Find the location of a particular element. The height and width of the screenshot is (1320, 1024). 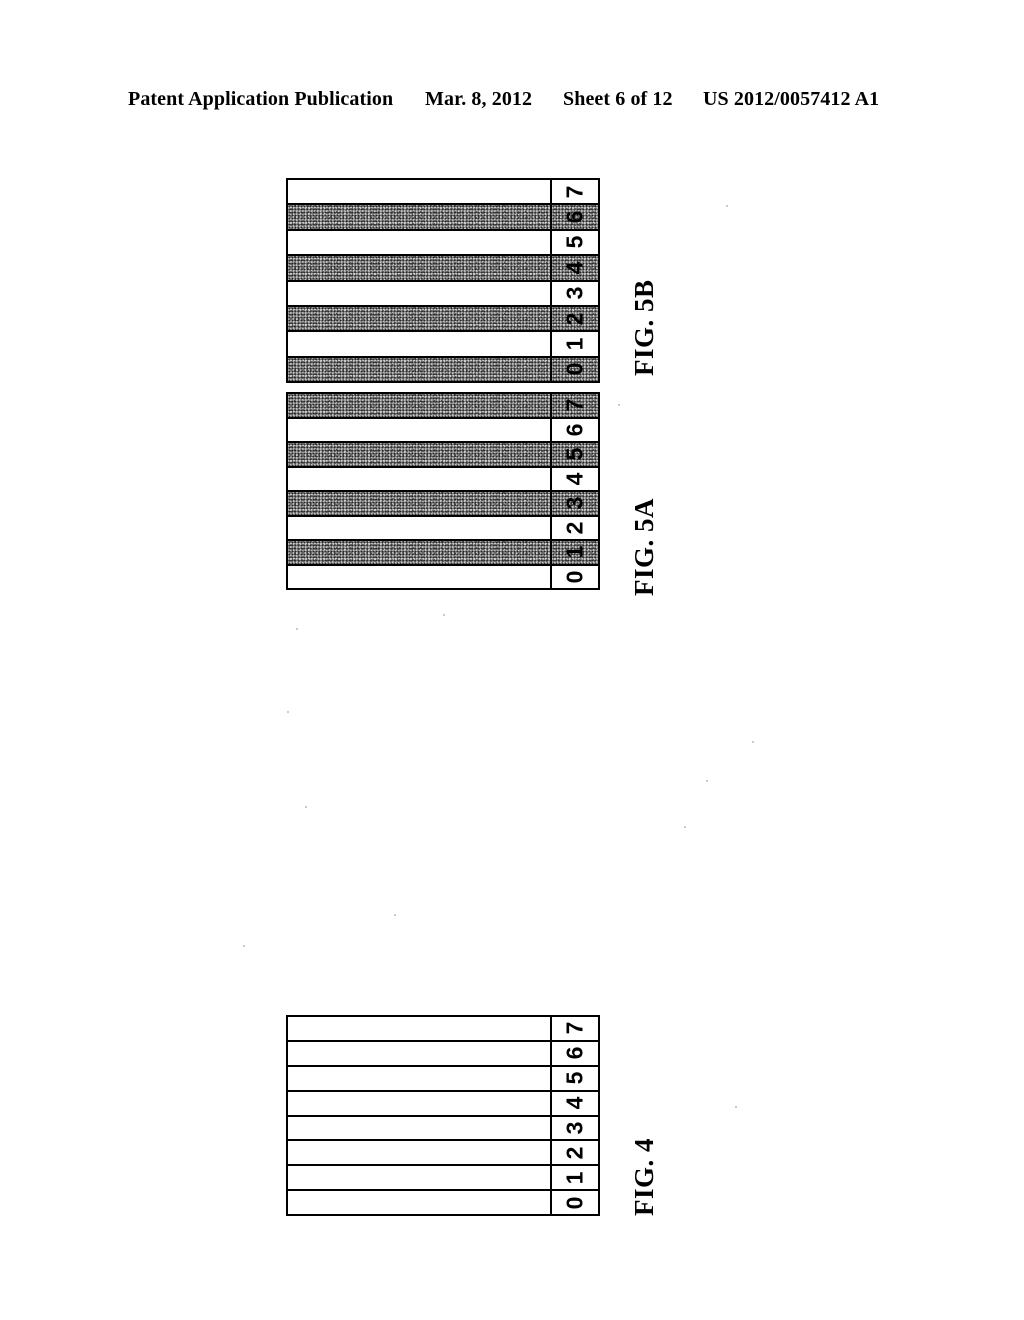

figure-5b-caption: FIG. 5B is located at coordinates (644, 327).